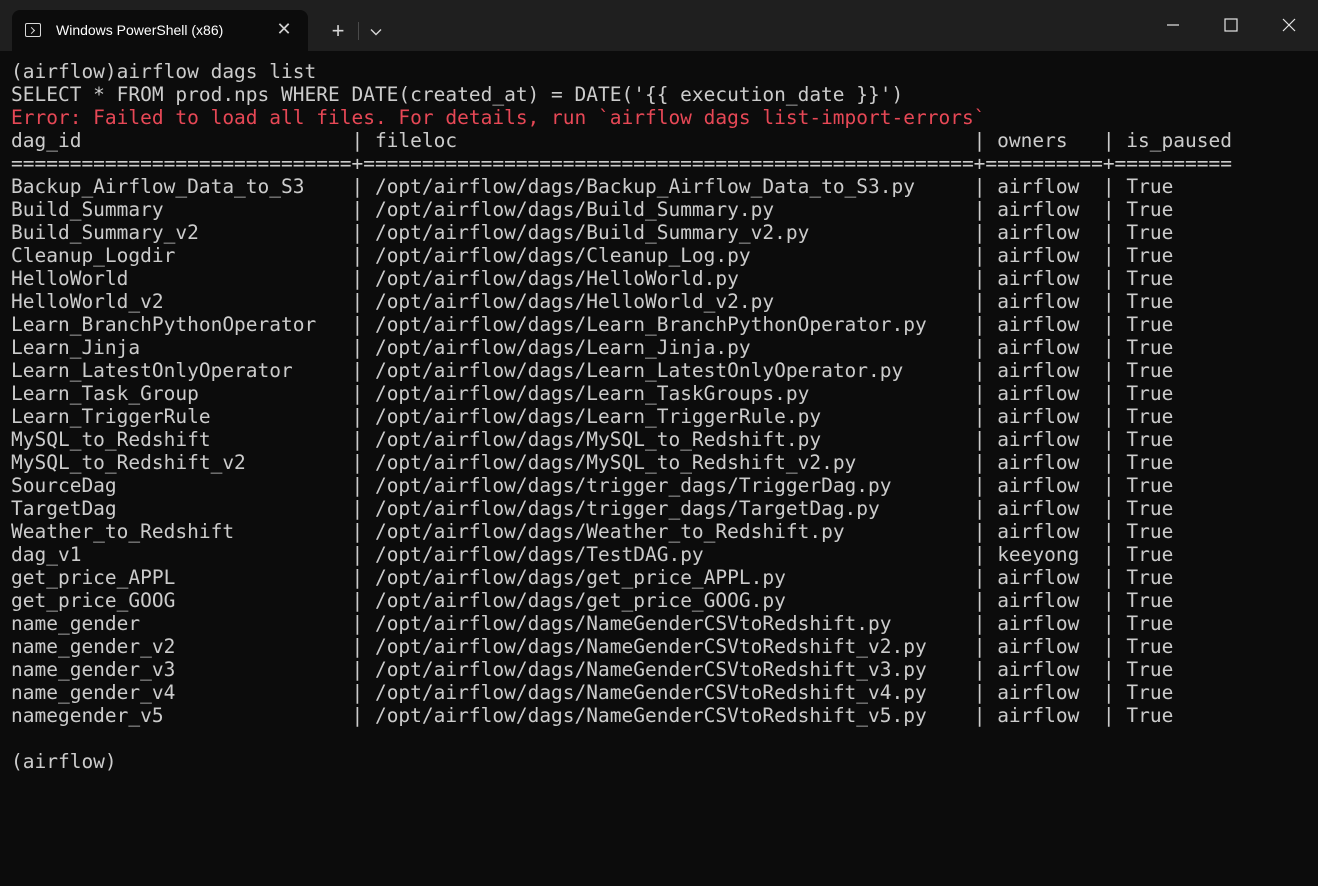 This screenshot has width=1318, height=886. What do you see at coordinates (181, 715) in the screenshot?
I see `dag-id-cell: namegender_v5` at bounding box center [181, 715].